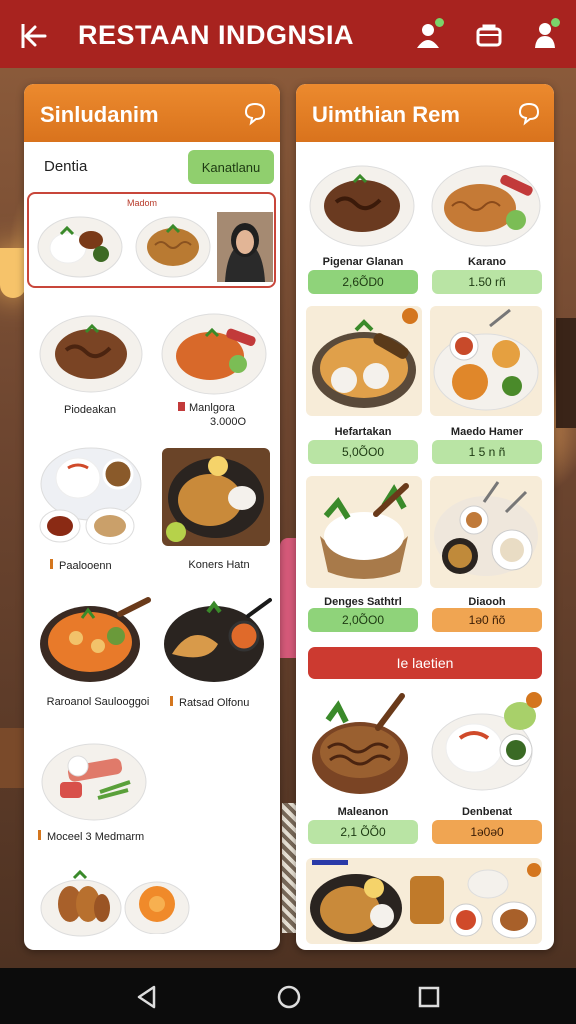 This screenshot has width=576, height=1024. What do you see at coordinates (231, 167) in the screenshot?
I see `filter-button: Kanatlanu` at bounding box center [231, 167].